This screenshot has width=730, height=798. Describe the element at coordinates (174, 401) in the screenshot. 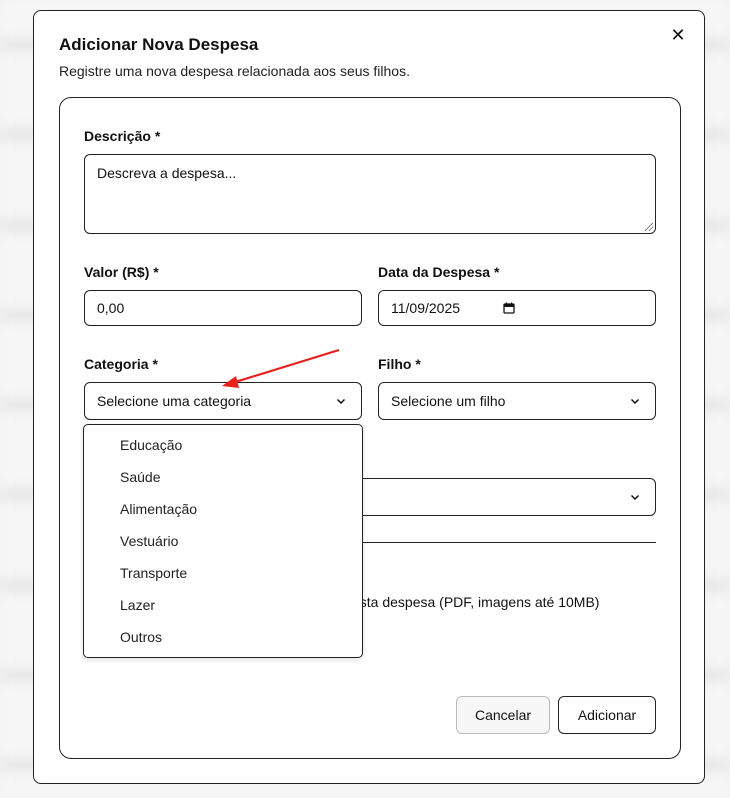

I see `category-select-value: Selecione uma categoria` at that location.